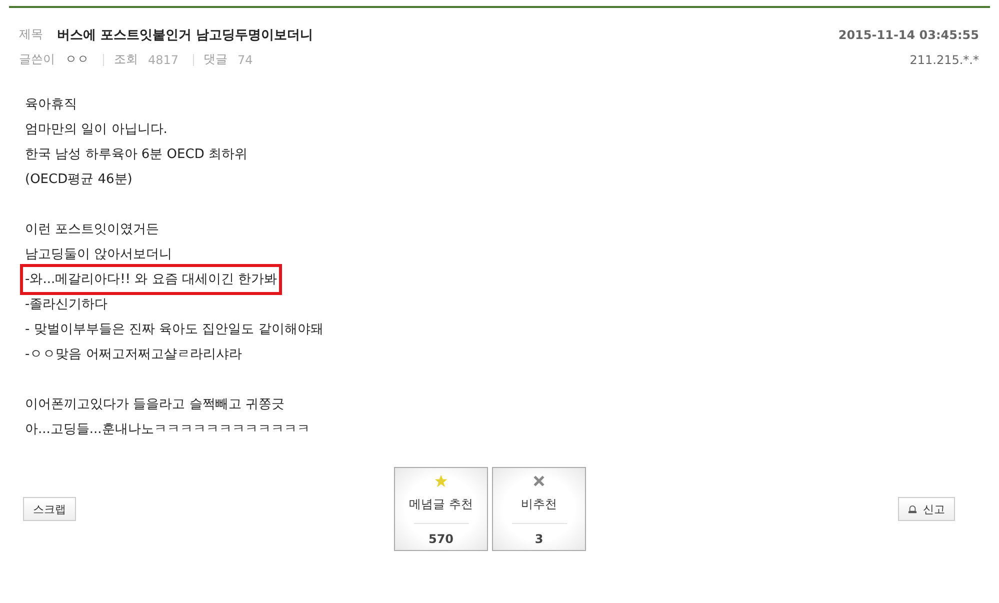  I want to click on body-line: -ㅇㅇ맞음 어쩌고저쩌고샬ㄹ라리샤라, so click(133, 355).